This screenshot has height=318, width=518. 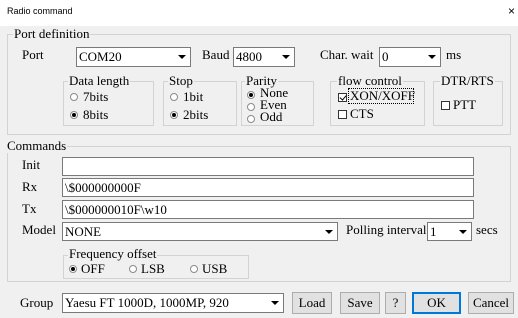 What do you see at coordinates (96, 96) in the screenshot?
I see `data-length-7bits-label: 7bits` at bounding box center [96, 96].